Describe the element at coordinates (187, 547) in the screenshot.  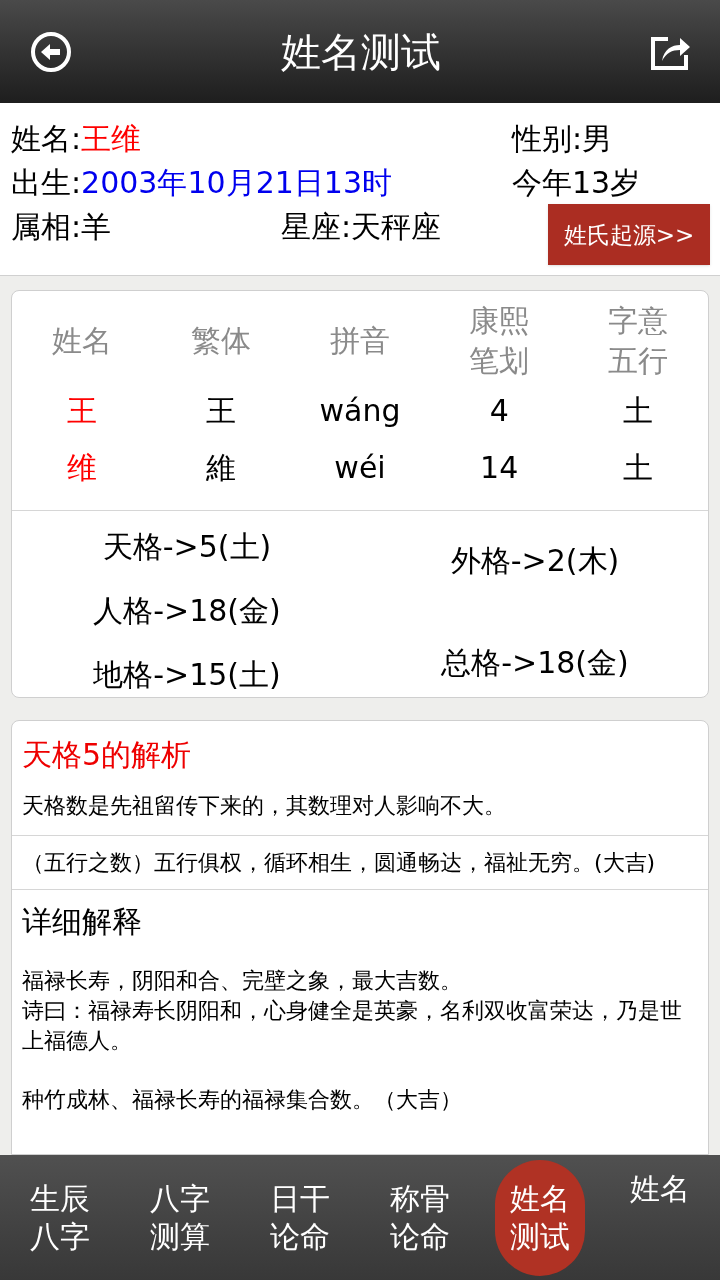
I see `grid-value: 天格->5(土)` at that location.